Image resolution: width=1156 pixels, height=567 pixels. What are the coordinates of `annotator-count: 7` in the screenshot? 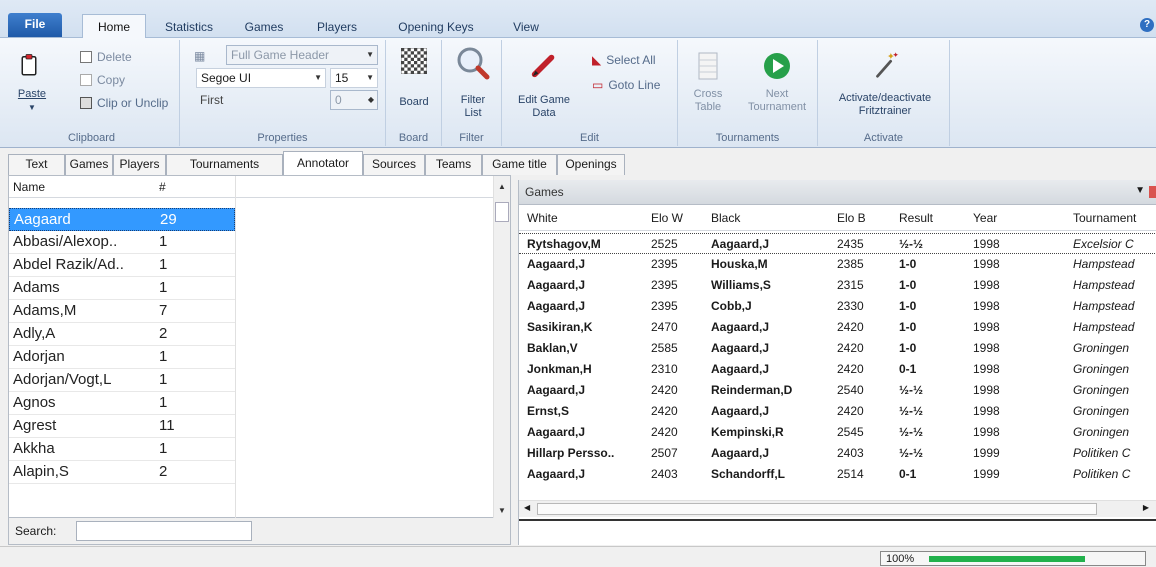 It's located at (163, 310).